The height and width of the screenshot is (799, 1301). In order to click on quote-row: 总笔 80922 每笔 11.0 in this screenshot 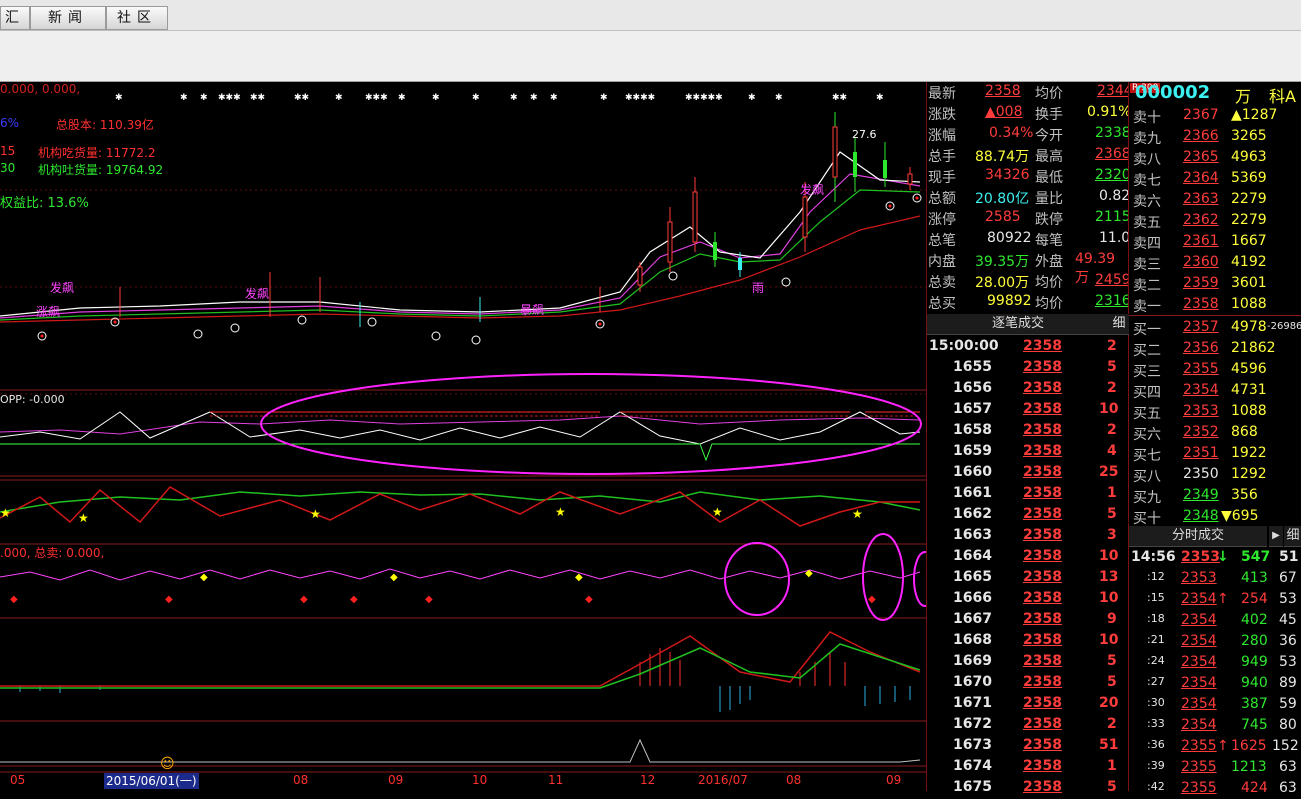, I will do `click(1029, 239)`.